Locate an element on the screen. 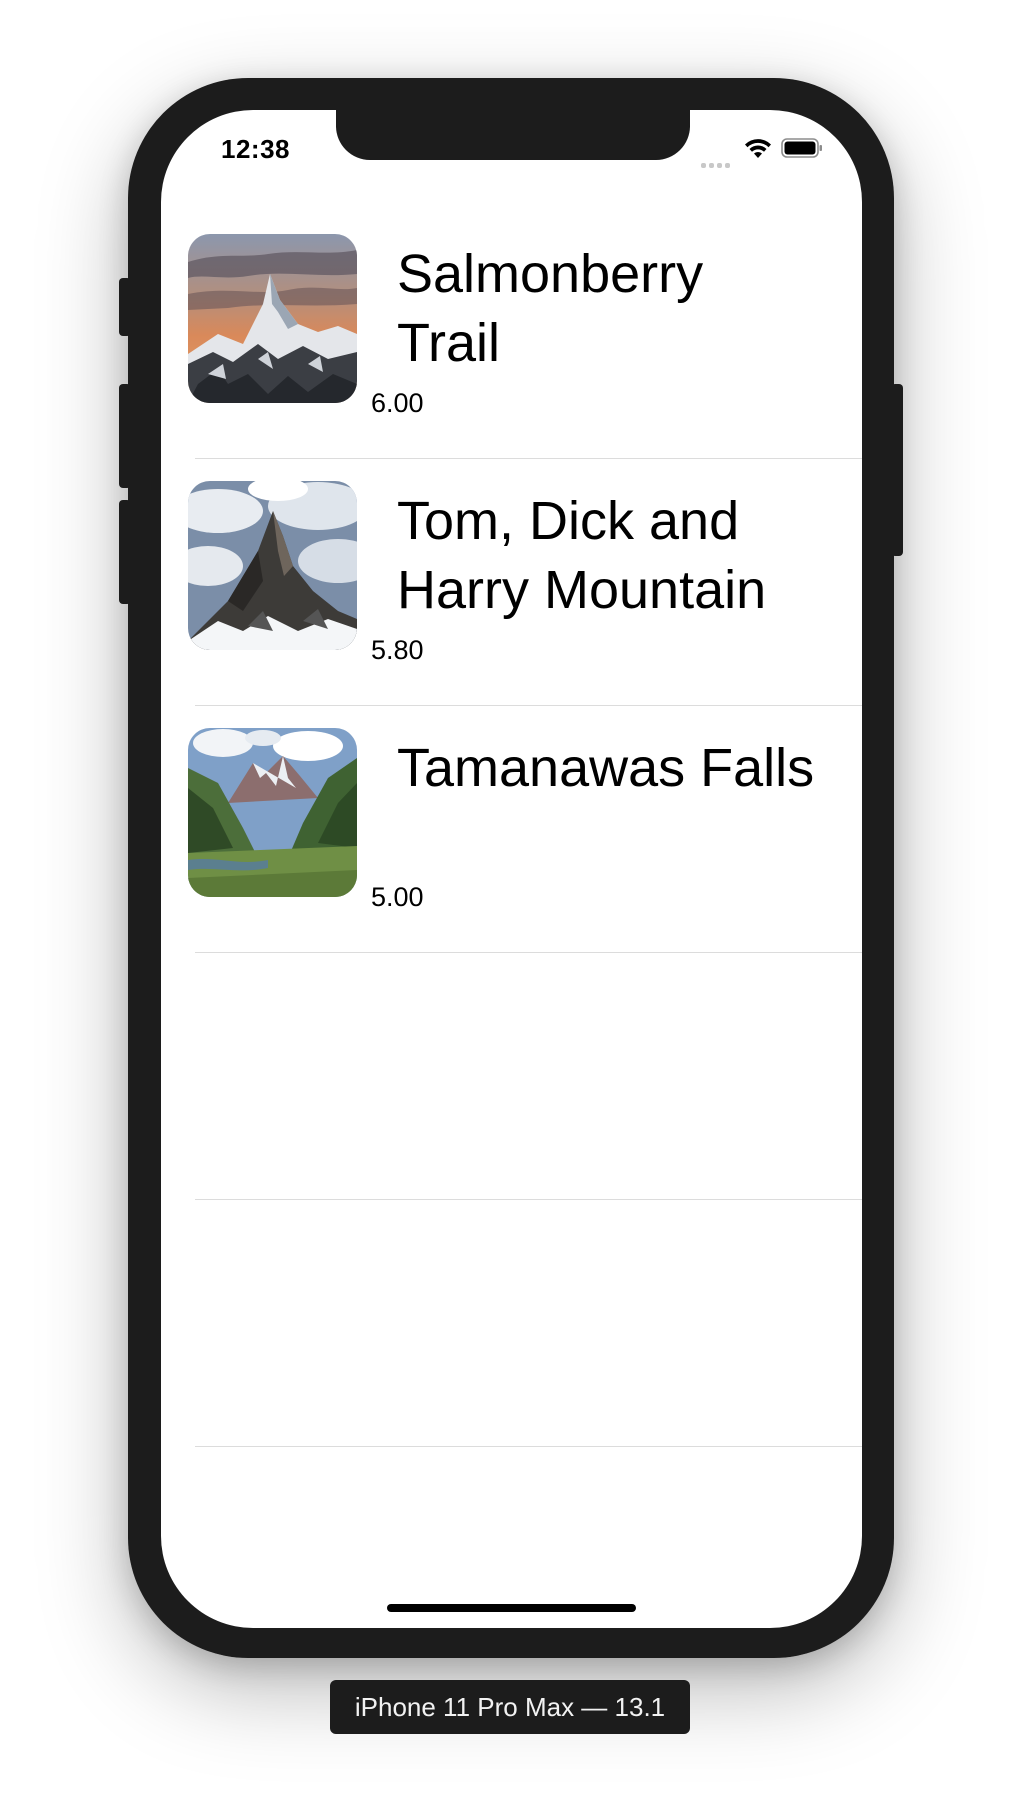 Image resolution: width=1022 pixels, height=1806 pixels. mountain-sunset-thumbnail is located at coordinates (272, 318).